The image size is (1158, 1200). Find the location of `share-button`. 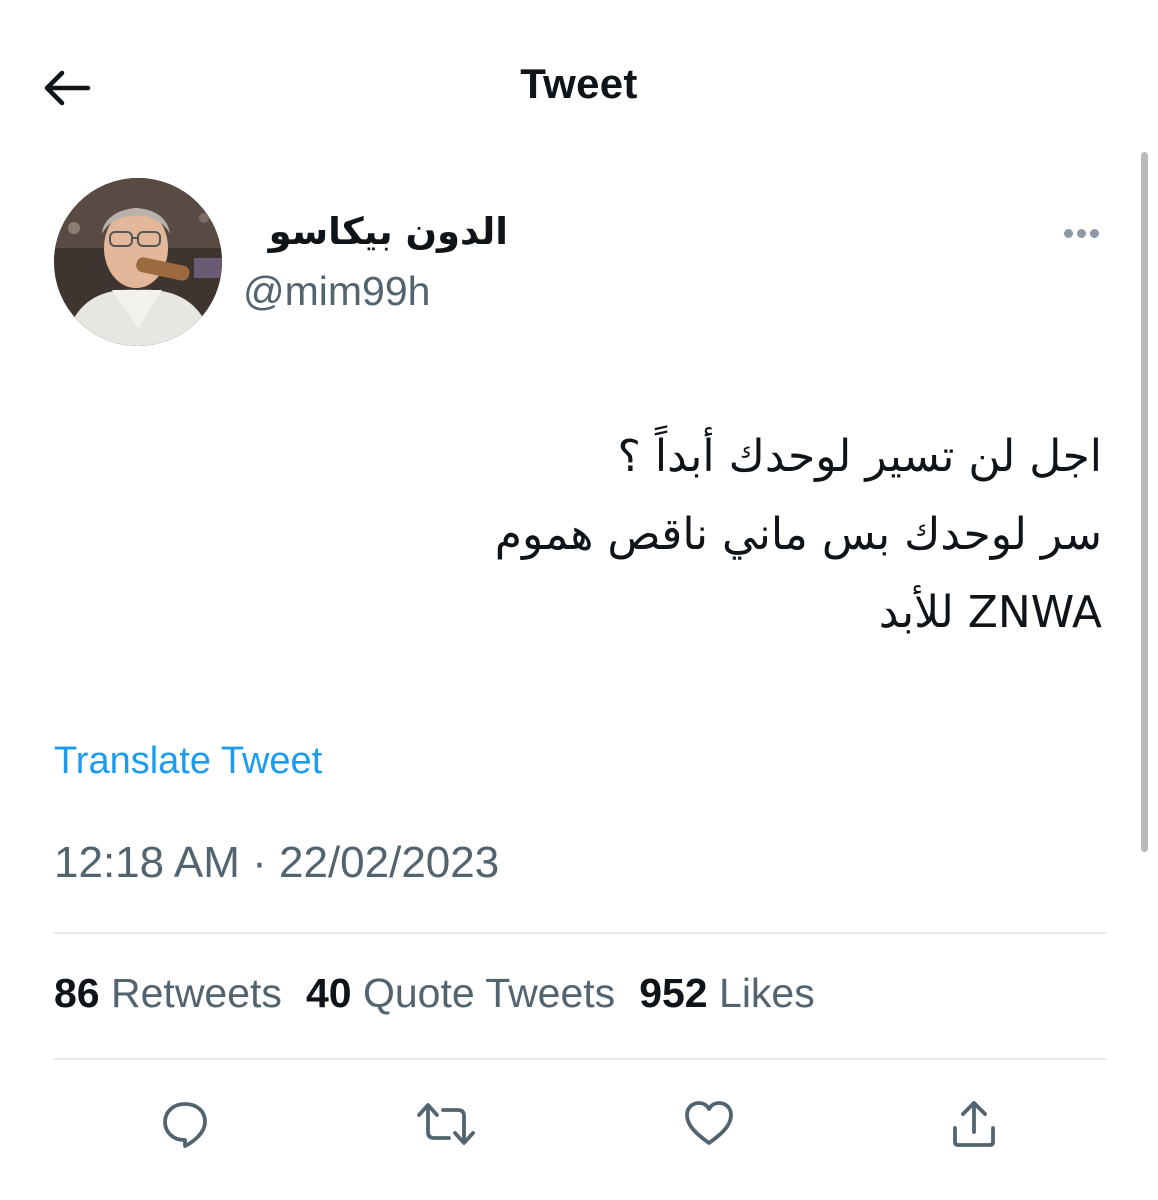

share-button is located at coordinates (974, 1124).